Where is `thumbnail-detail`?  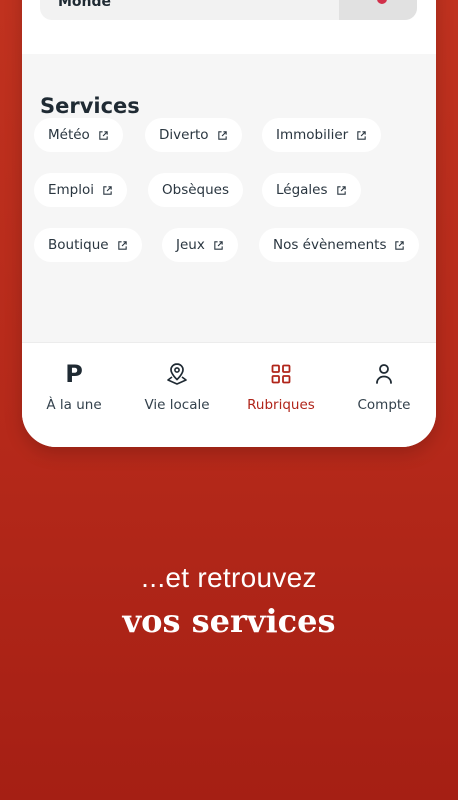 thumbnail-detail is located at coordinates (382, 2).